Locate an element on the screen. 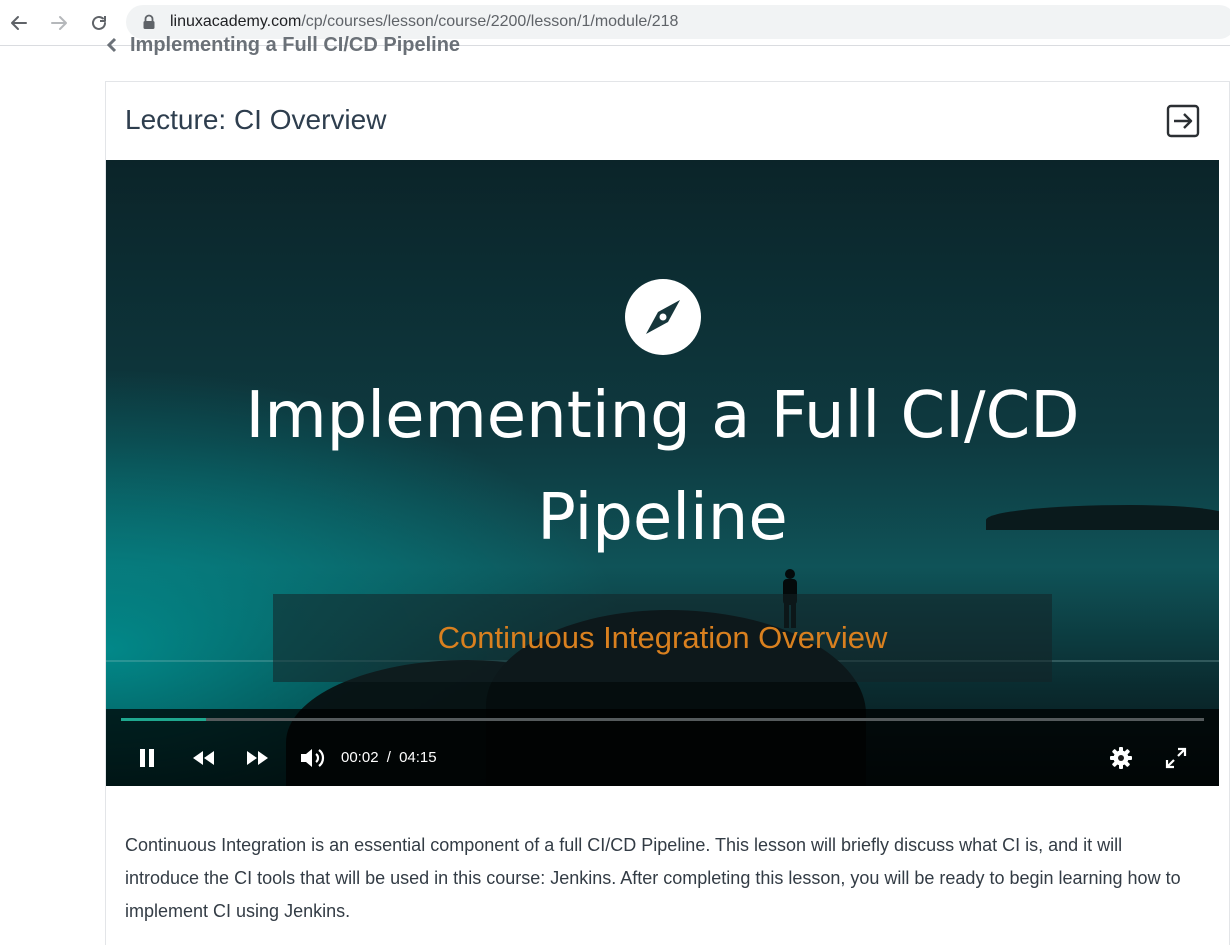  slide-subtitle-box: Continuous Integration Overview is located at coordinates (662, 638).